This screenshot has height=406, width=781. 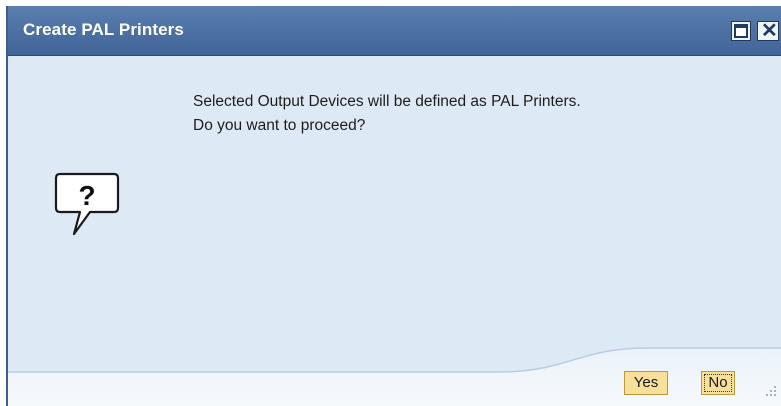 I want to click on yes-button: Yes, so click(x=646, y=383).